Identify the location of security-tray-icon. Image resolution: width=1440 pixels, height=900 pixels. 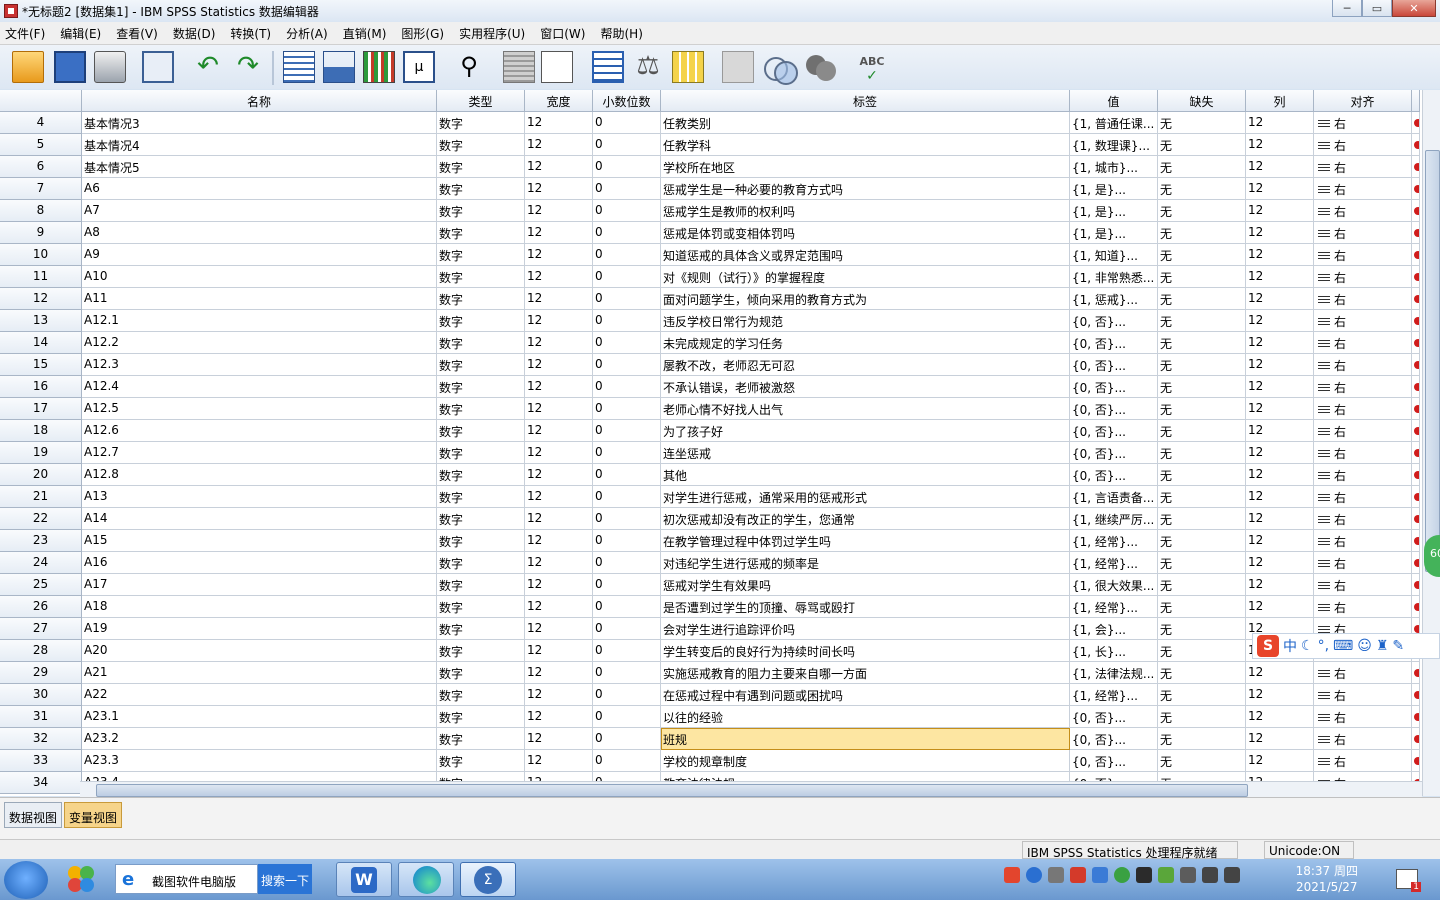
(1166, 875).